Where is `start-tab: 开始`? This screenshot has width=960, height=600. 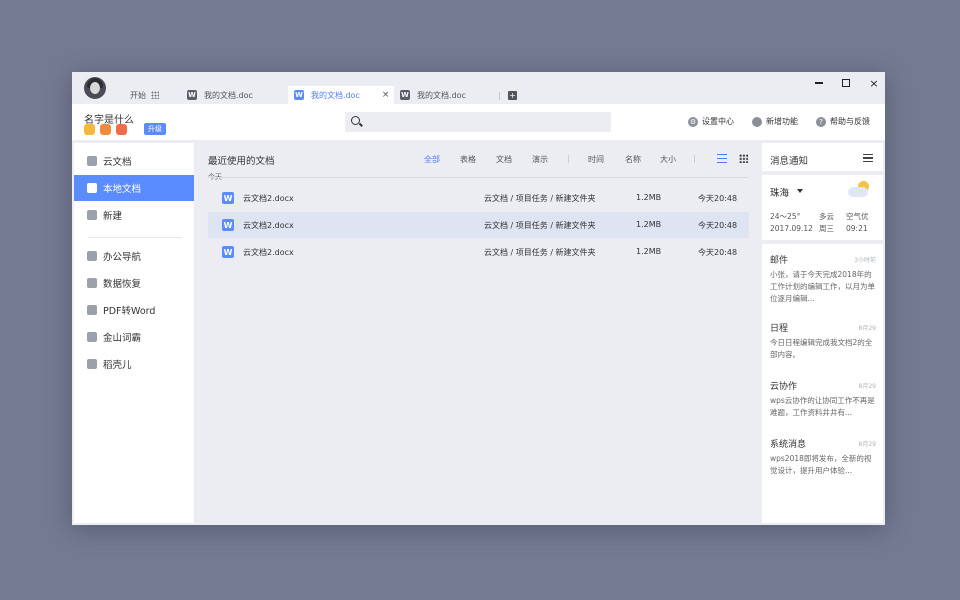 start-tab: 开始 is located at coordinates (138, 95).